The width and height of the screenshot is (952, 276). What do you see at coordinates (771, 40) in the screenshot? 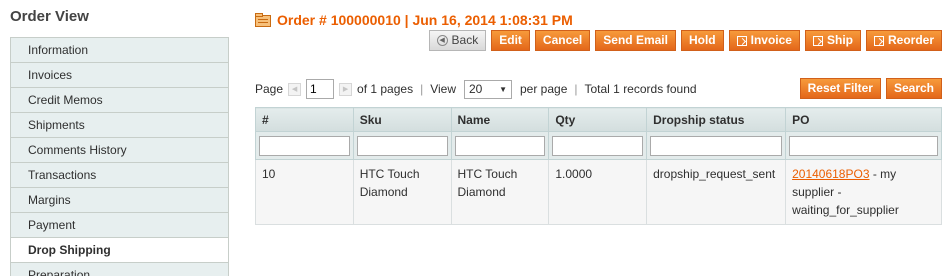
I see `invoice-button-label: Invoice` at bounding box center [771, 40].